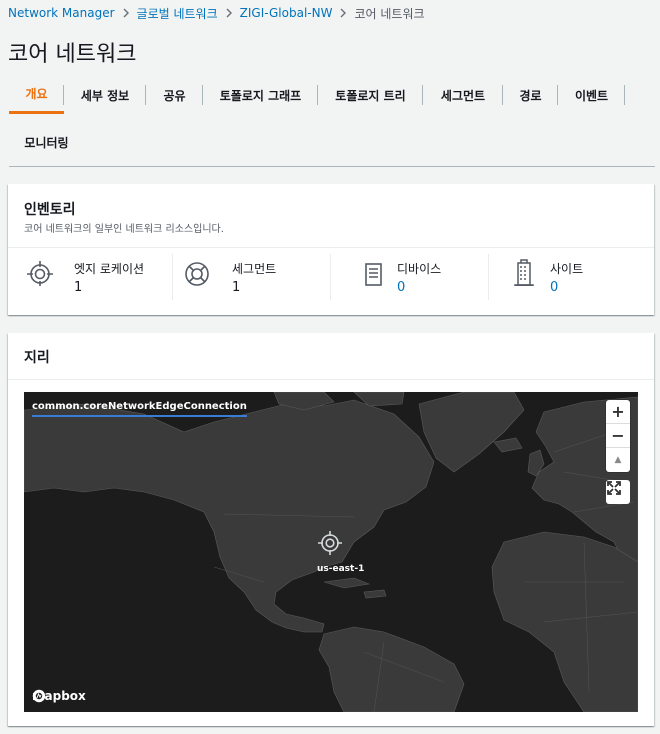 The height and width of the screenshot is (734, 660). Describe the element at coordinates (97, 280) in the screenshot. I see `inventory-edge-locations: 엣지 로케이션 1` at that location.